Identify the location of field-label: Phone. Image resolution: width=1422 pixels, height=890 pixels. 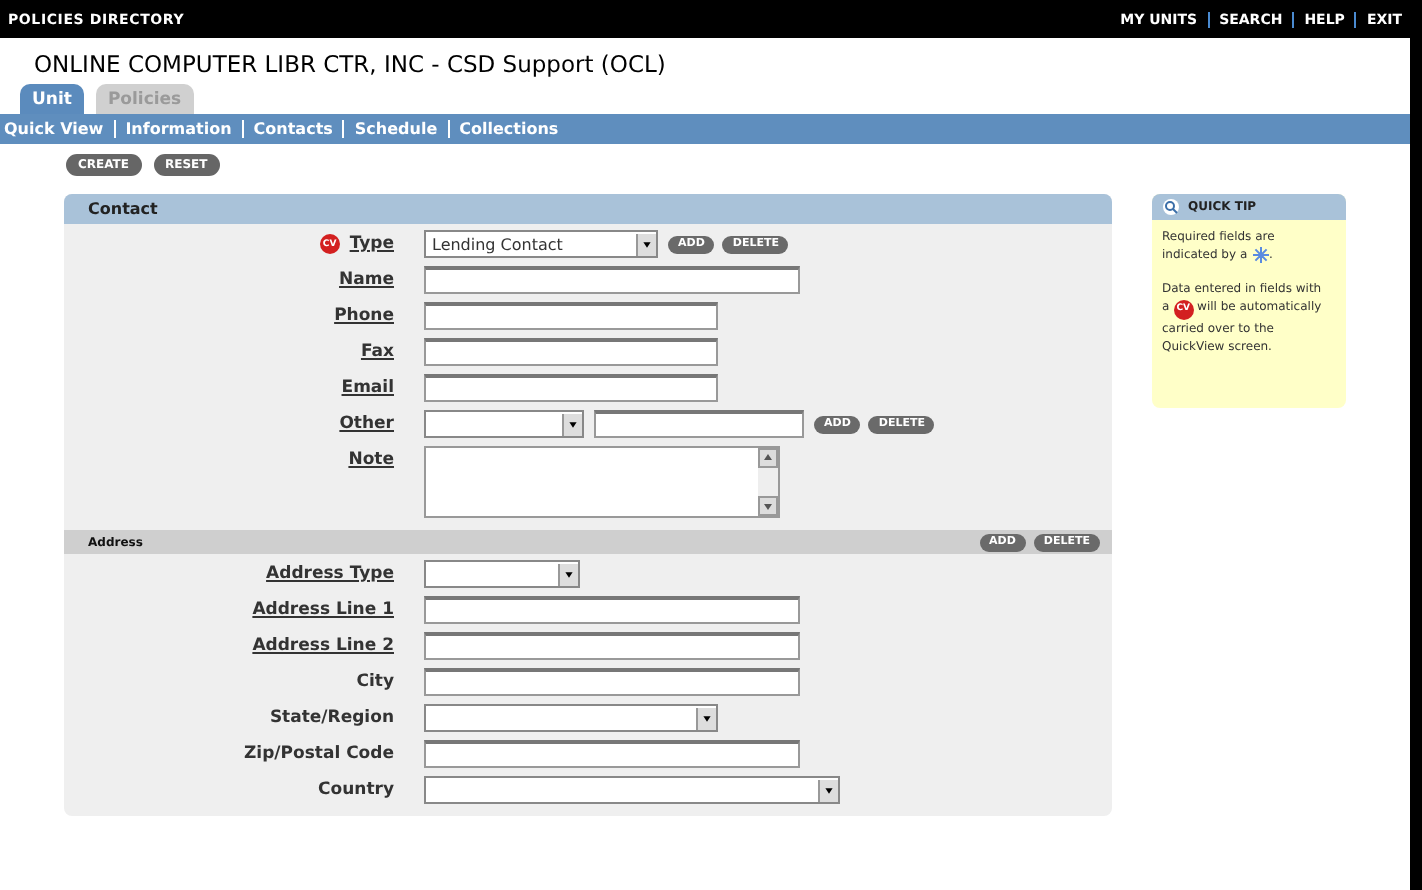
(364, 316).